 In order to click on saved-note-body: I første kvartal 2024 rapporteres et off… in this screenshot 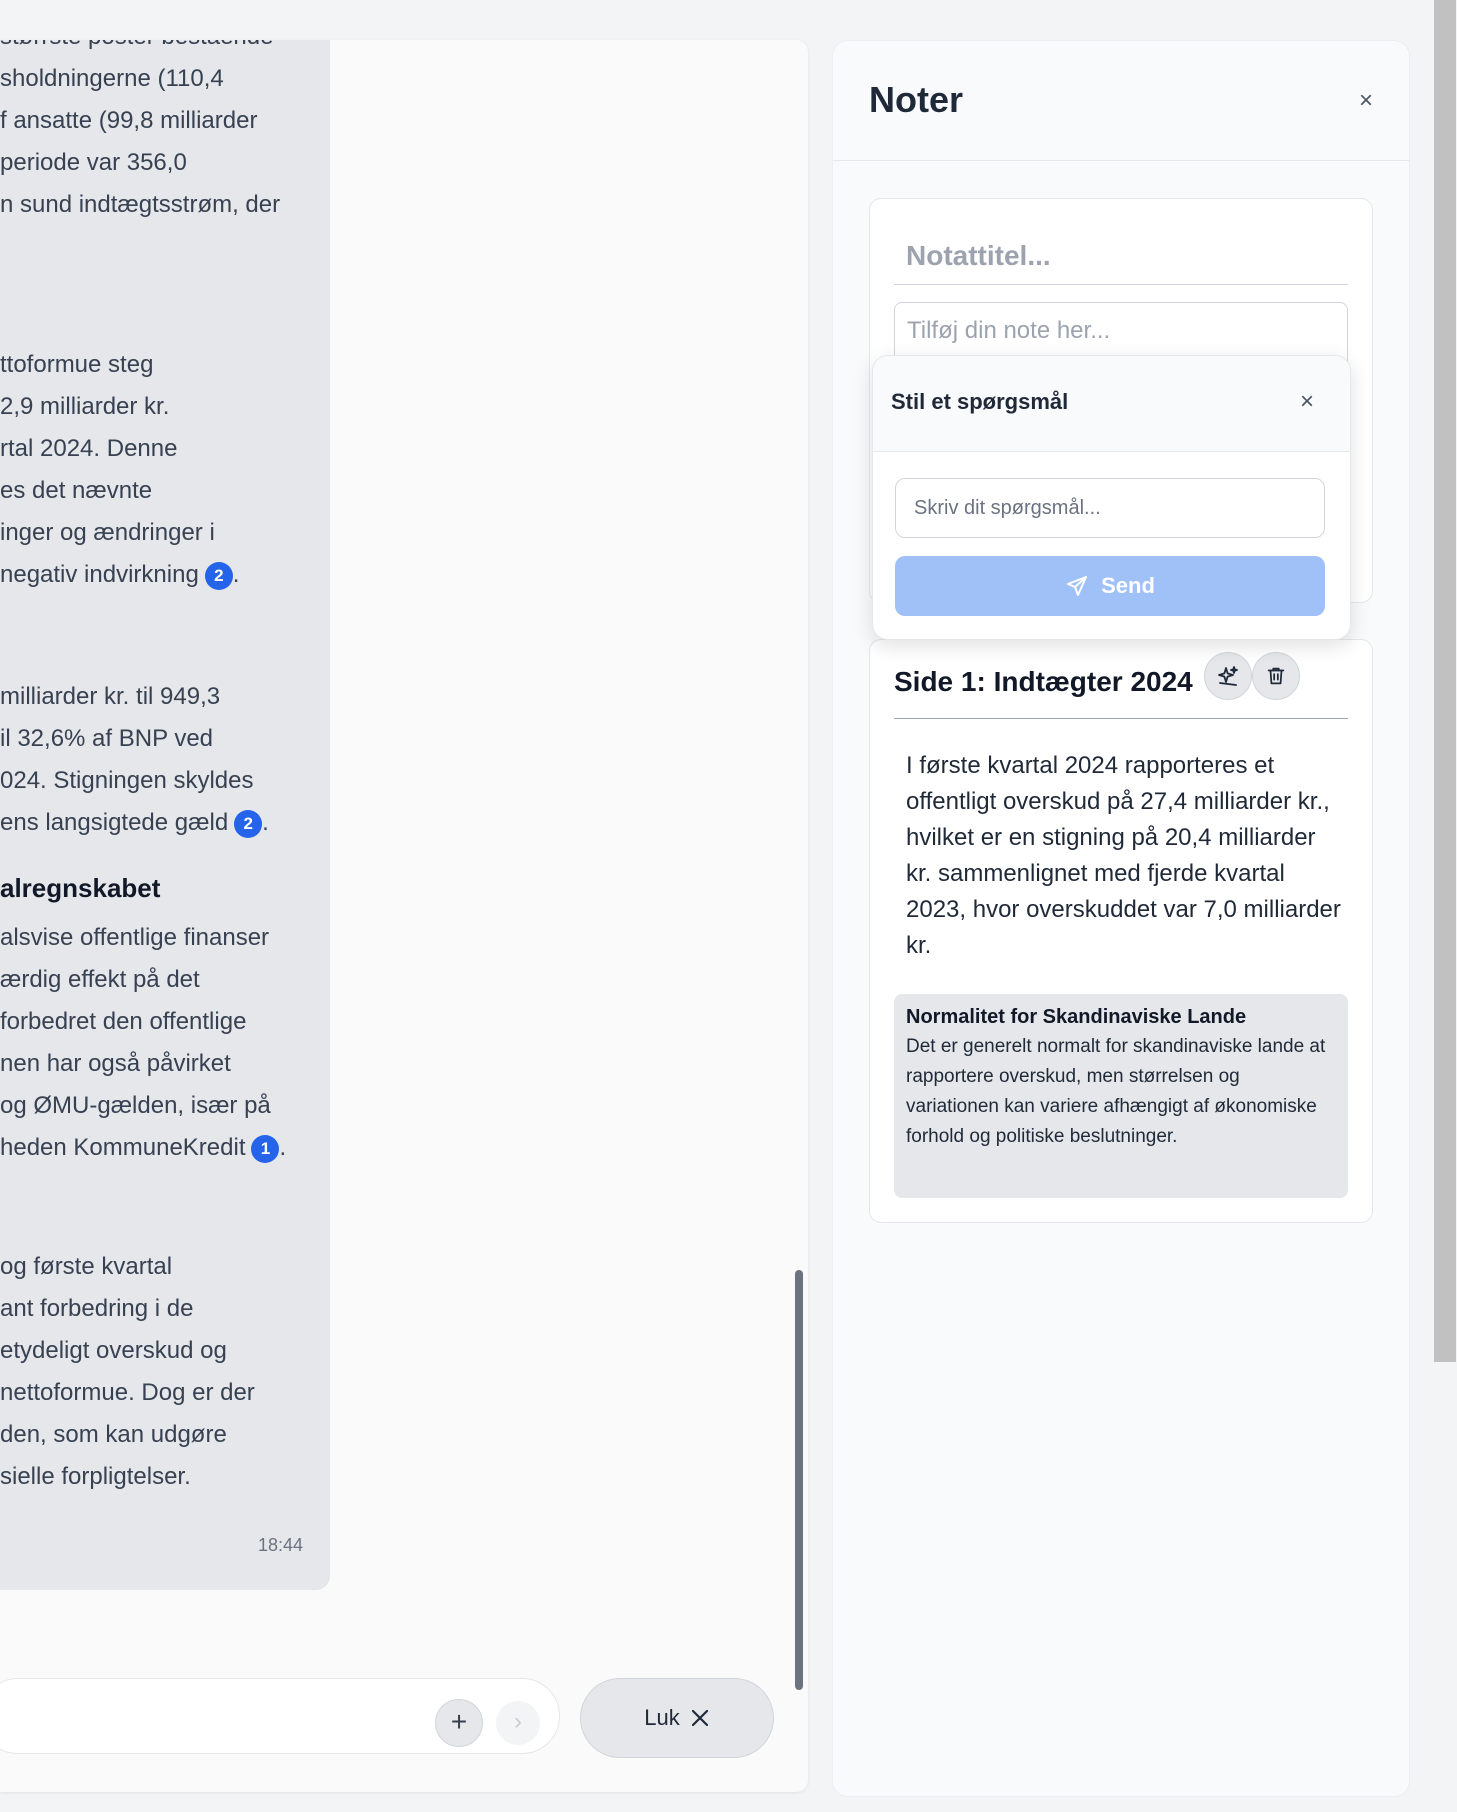, I will do `click(1123, 855)`.